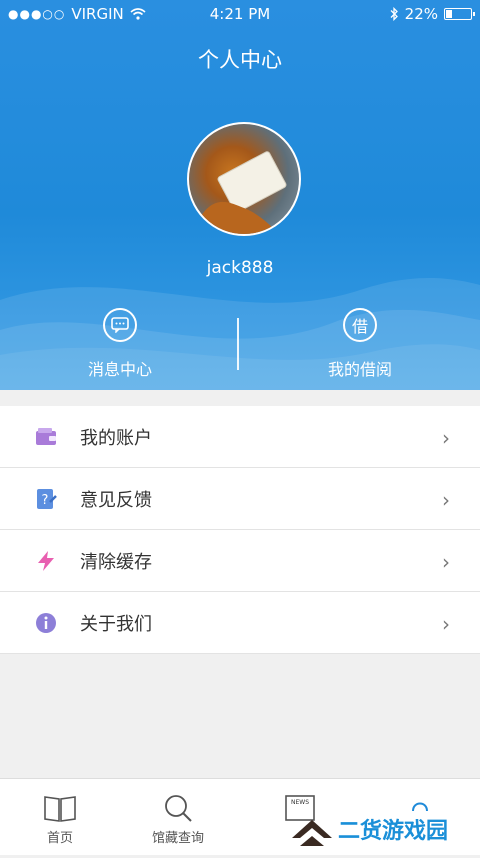 The image size is (480, 858). Describe the element at coordinates (116, 624) in the screenshot. I see `menu-item-label: 关于我们` at that location.